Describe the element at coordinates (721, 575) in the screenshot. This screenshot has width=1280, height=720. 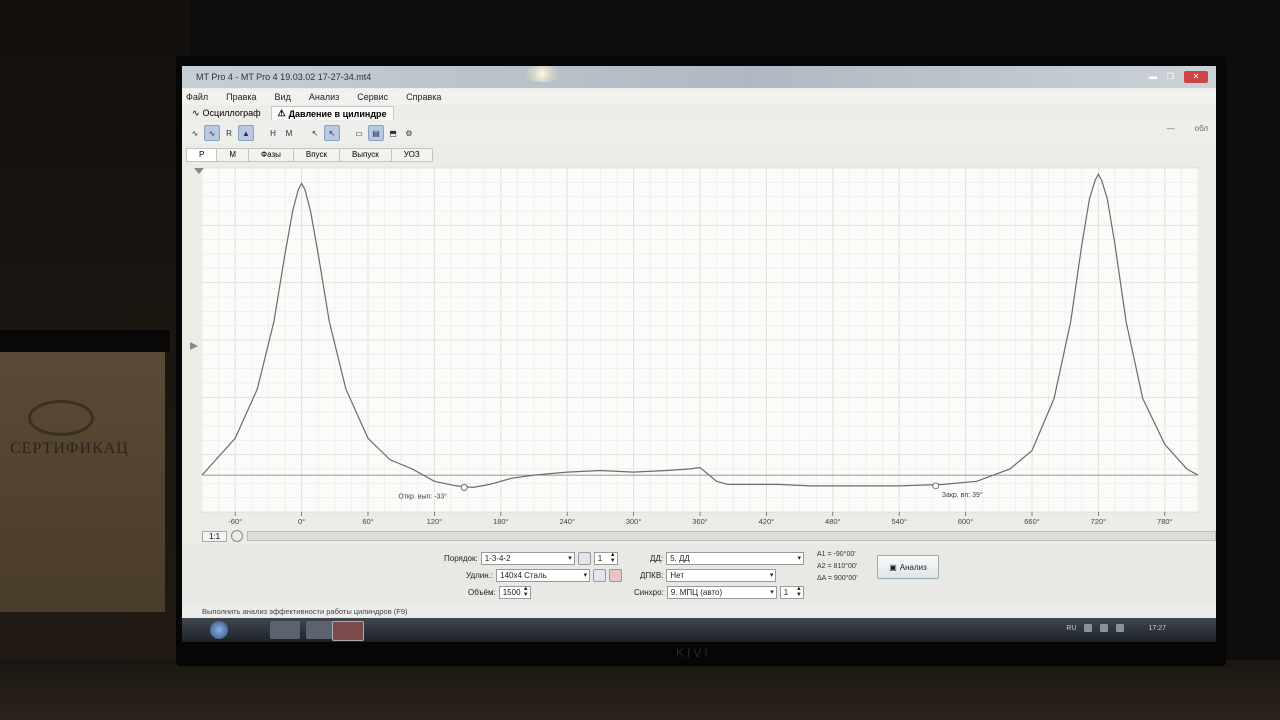
I see `dpkv-select: Нет ▾` at that location.